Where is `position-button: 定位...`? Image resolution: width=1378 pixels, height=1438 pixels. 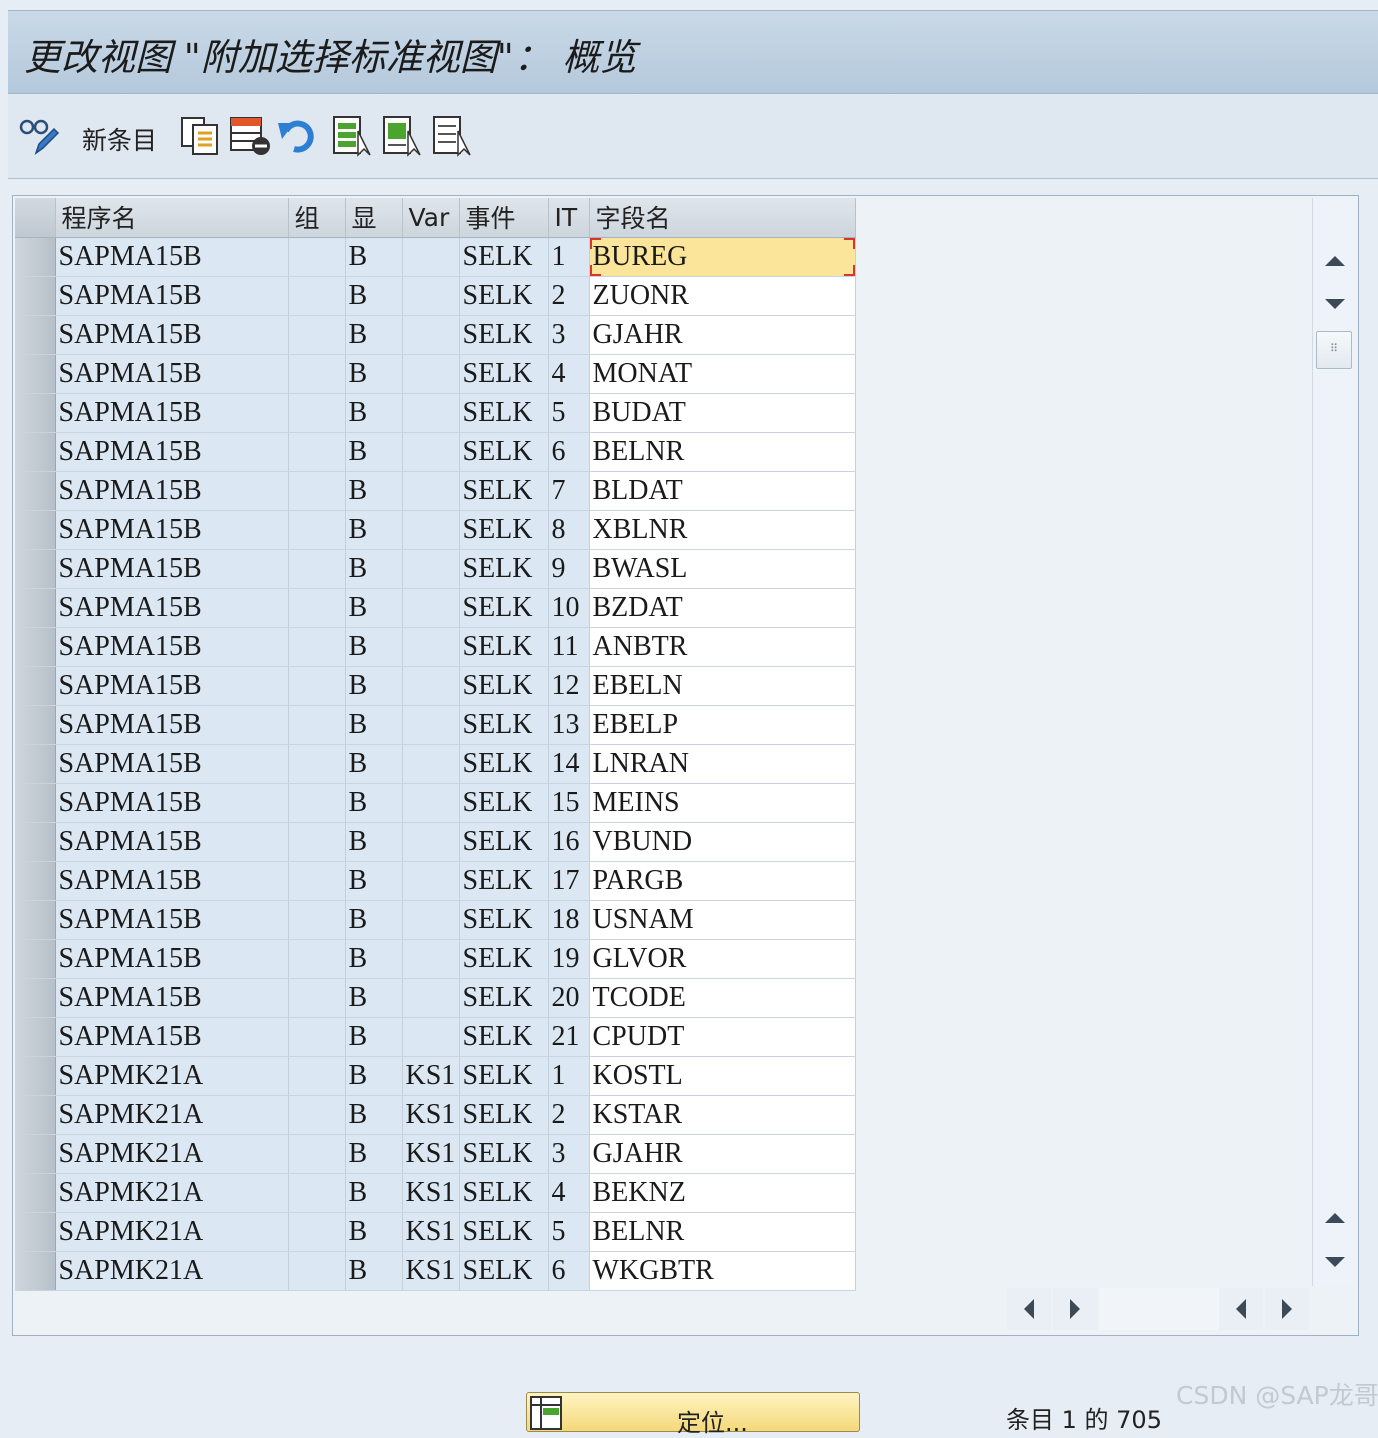
position-button: 定位... is located at coordinates (693, 1414).